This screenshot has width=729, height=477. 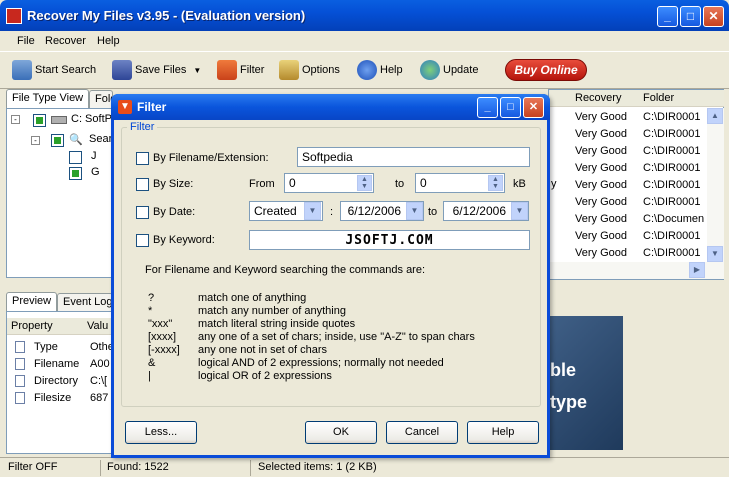 What do you see at coordinates (715, 116) in the screenshot?
I see `scroll-up-icon: ▲` at bounding box center [715, 116].